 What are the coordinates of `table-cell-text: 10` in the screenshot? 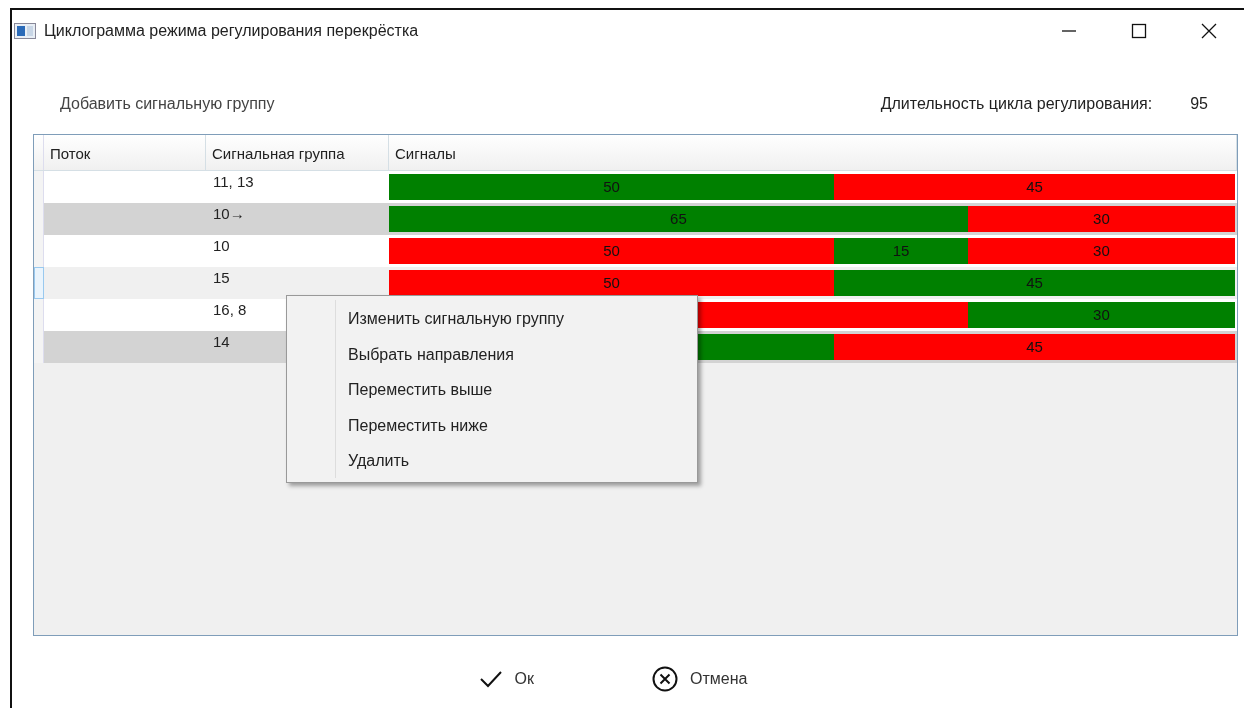 It's located at (221, 246).